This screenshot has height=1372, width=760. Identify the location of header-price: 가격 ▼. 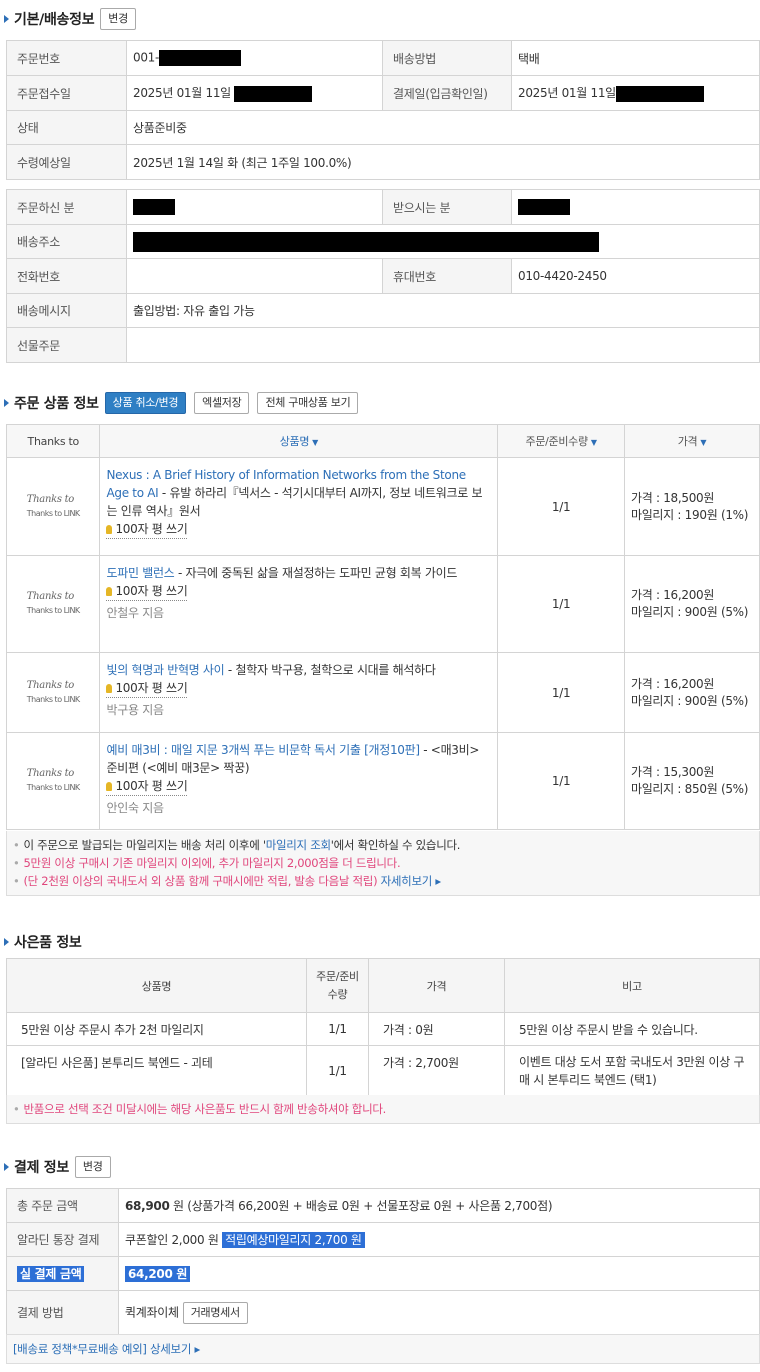
(691, 441).